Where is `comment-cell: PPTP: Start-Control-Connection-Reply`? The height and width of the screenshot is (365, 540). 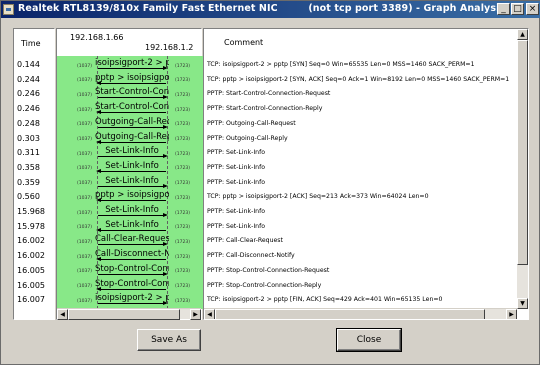
comment-cell: PPTP: Start-Control-Connection-Reply is located at coordinates (264, 109).